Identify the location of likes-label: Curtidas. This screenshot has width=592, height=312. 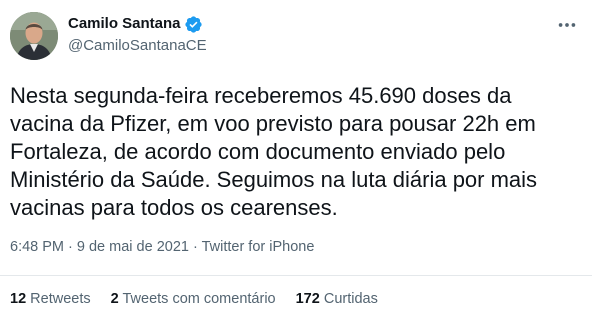
(350, 299).